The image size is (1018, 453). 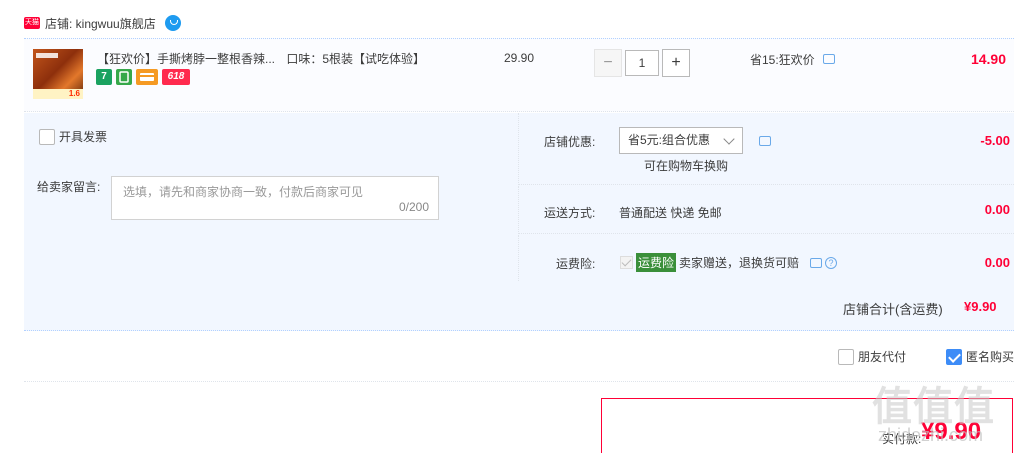 I want to click on quantity-stepper: − 1 +, so click(x=642, y=63).